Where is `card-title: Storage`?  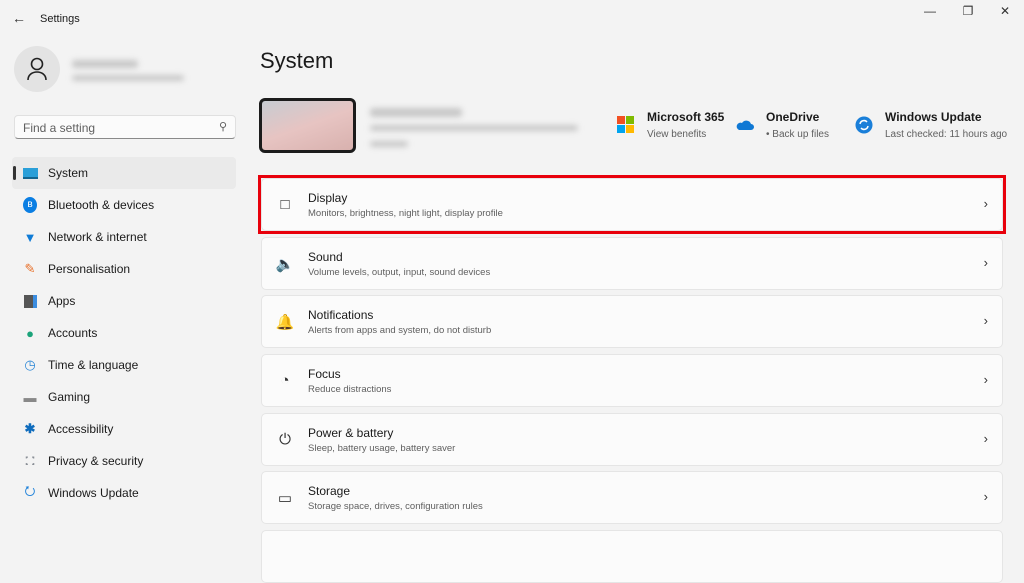 card-title: Storage is located at coordinates (329, 490).